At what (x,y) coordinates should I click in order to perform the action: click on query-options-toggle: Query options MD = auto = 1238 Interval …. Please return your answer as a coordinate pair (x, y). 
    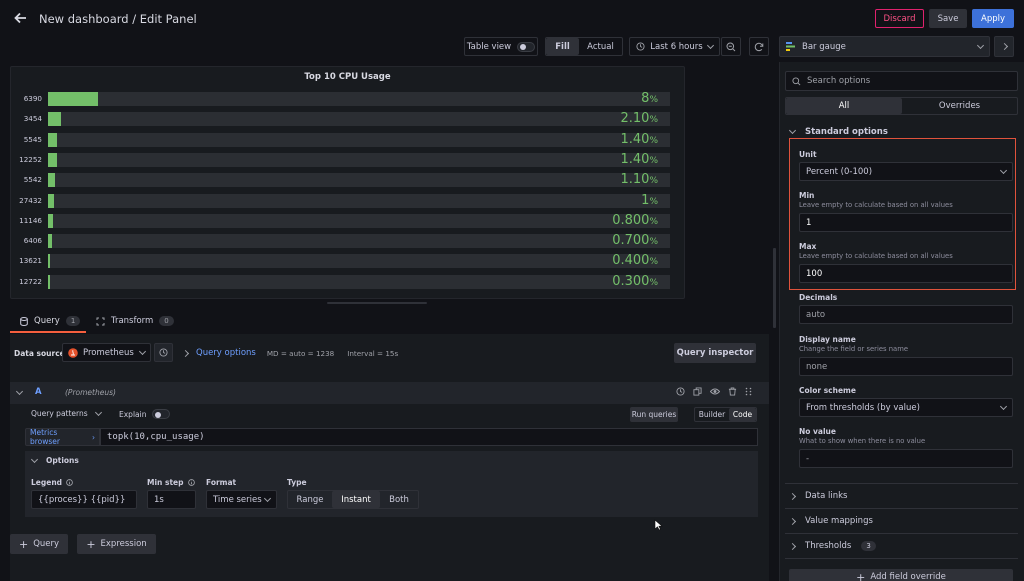
    Looking at the image, I should click on (290, 353).